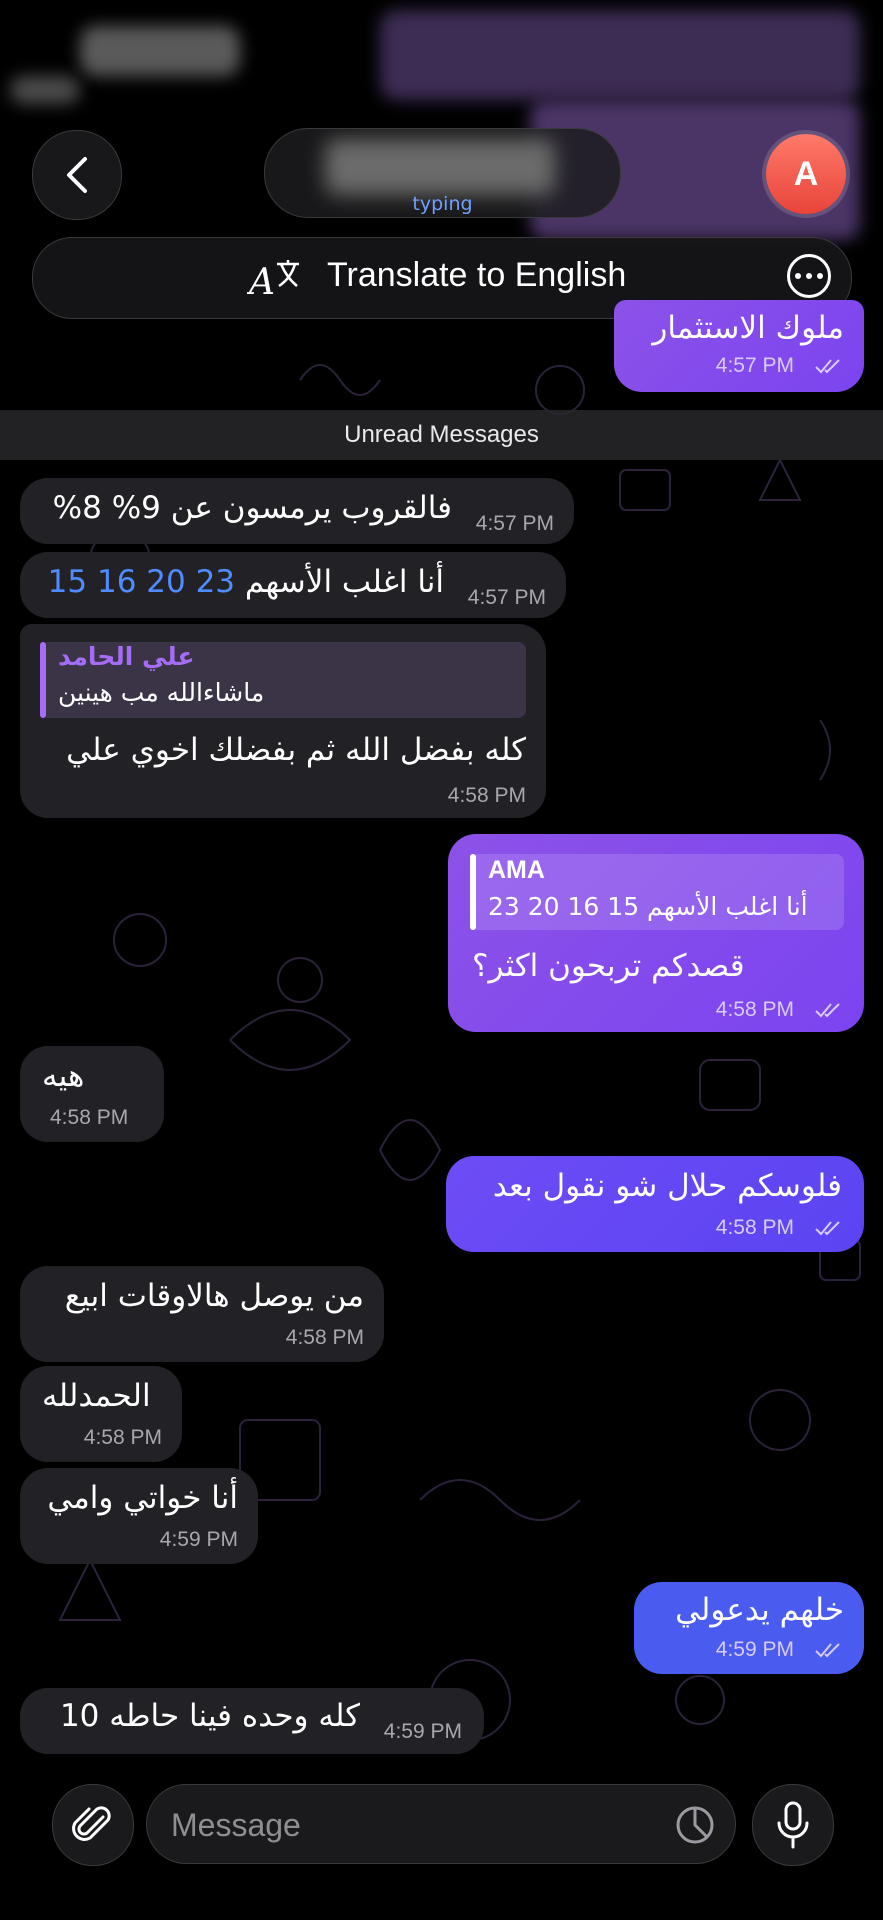 This screenshot has height=1920, width=883. What do you see at coordinates (391, 1825) in the screenshot?
I see `message-input` at bounding box center [391, 1825].